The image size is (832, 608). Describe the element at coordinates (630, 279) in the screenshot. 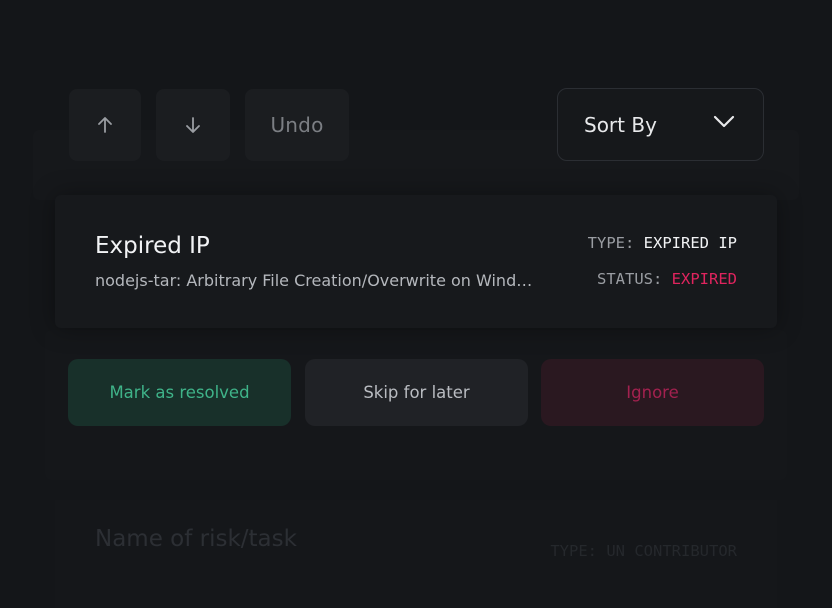

I see `status-key: STATUS:` at that location.